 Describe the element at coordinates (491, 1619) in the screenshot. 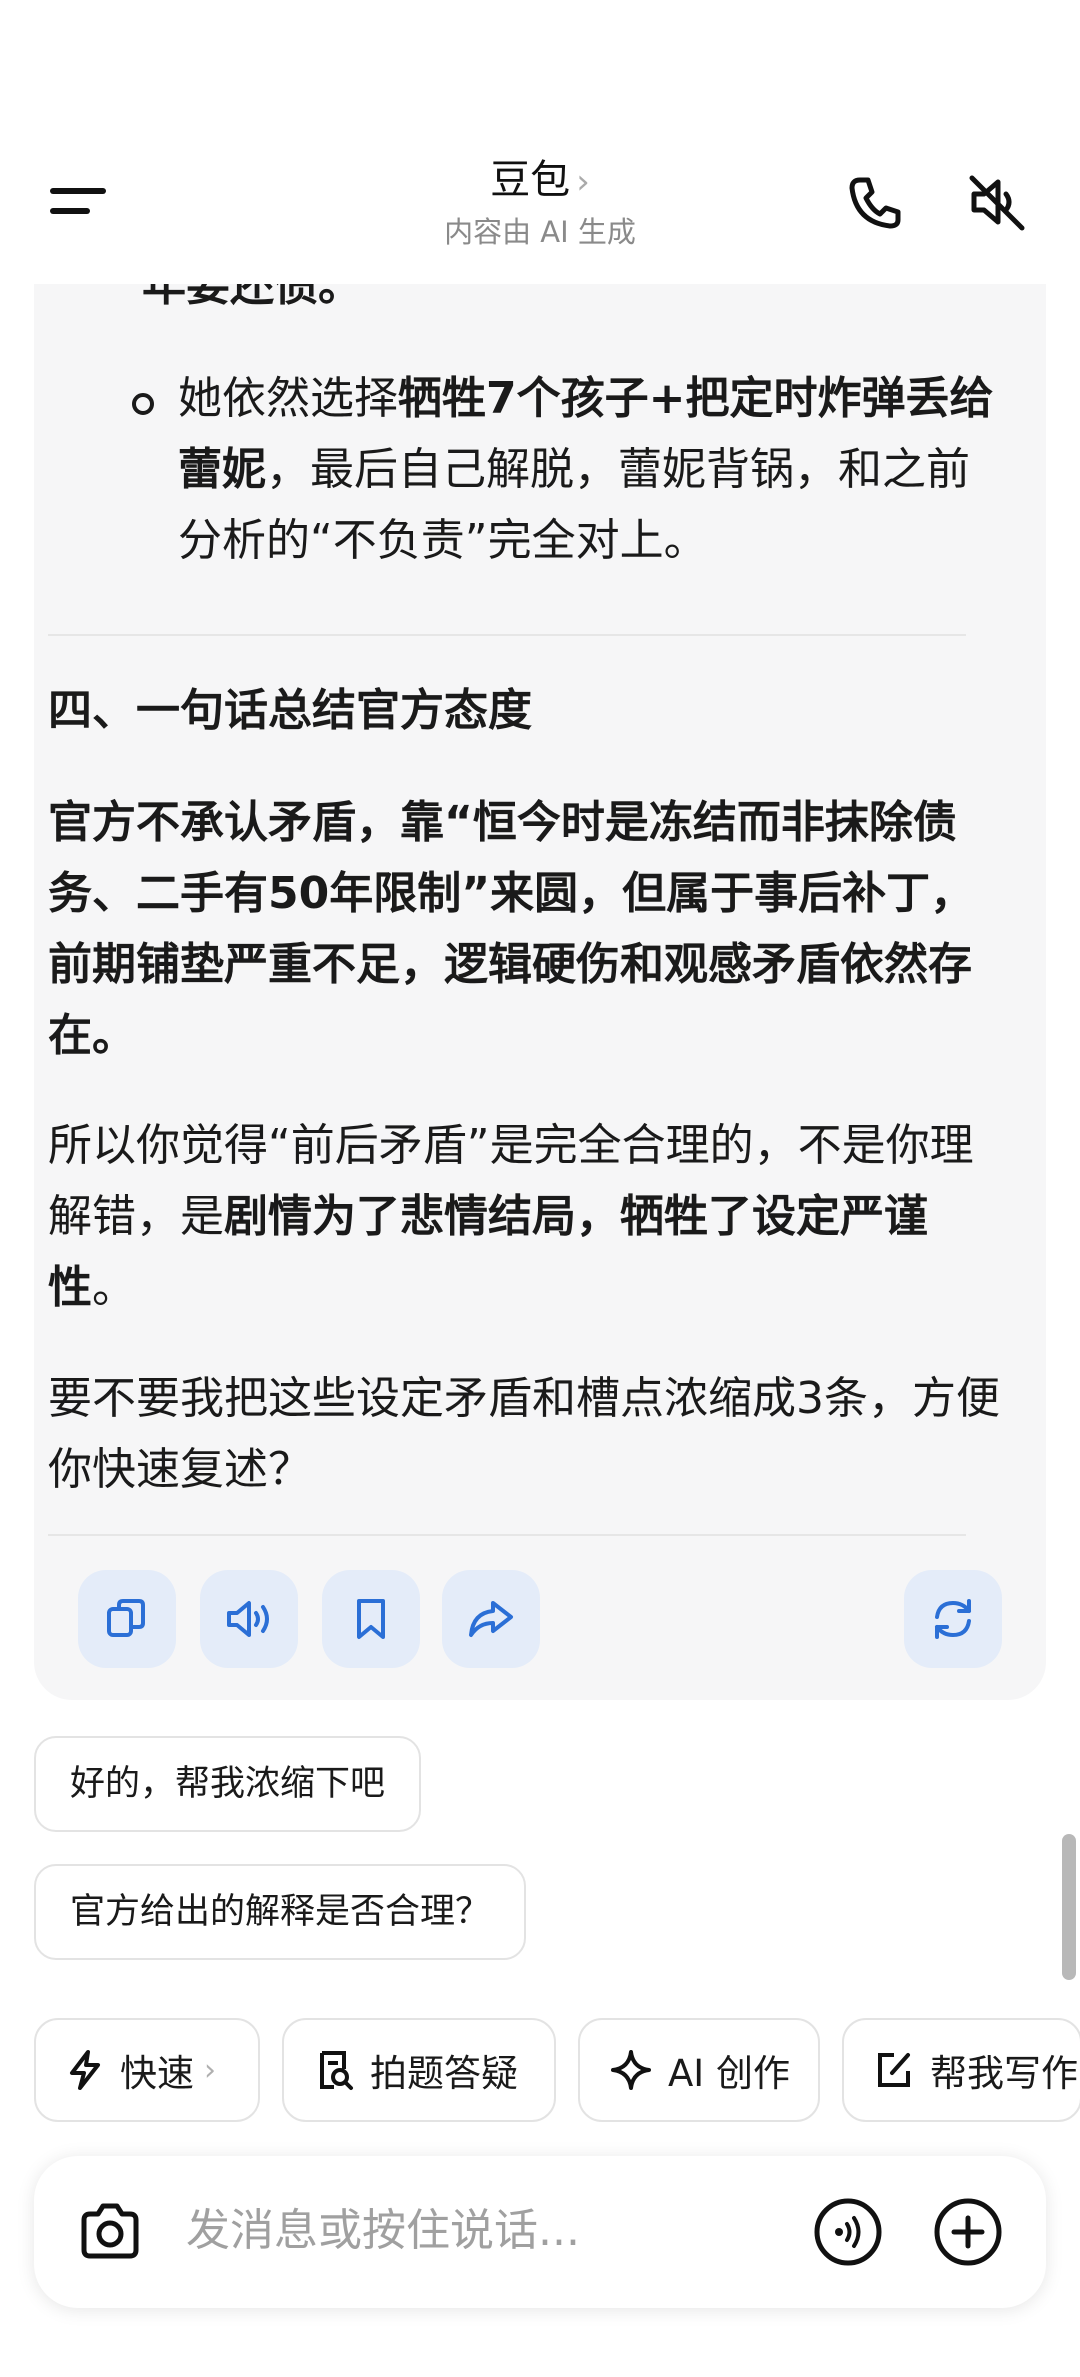

I see `share-icon` at that location.